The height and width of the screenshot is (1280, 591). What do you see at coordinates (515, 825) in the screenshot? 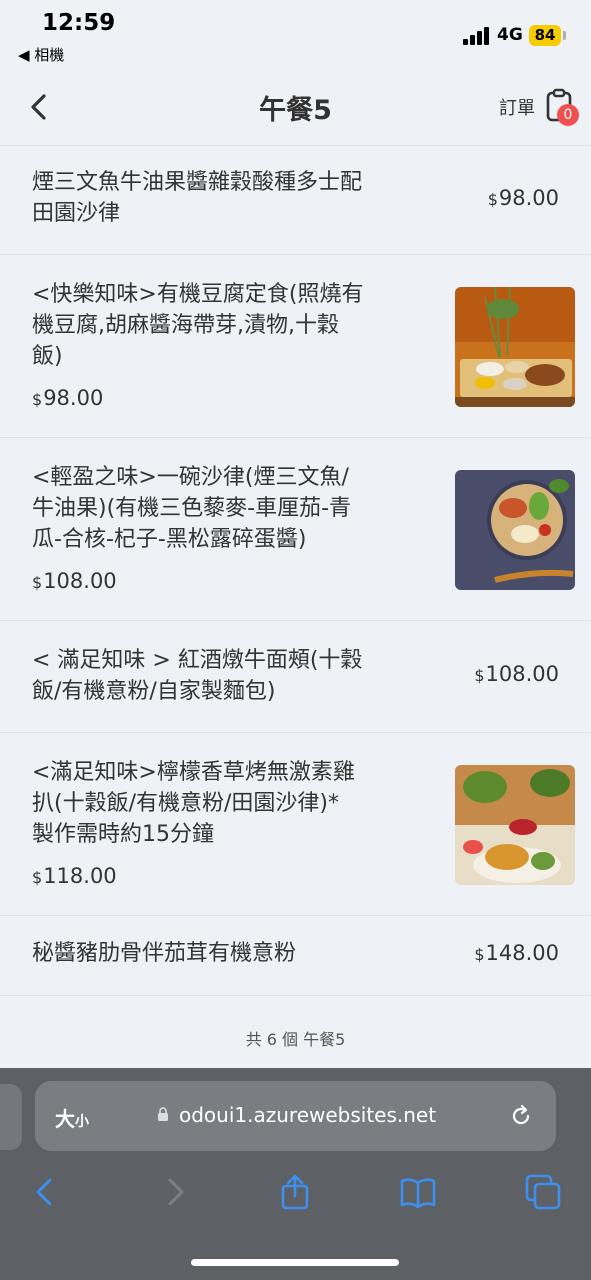
I see `chicken-plate-image` at bounding box center [515, 825].